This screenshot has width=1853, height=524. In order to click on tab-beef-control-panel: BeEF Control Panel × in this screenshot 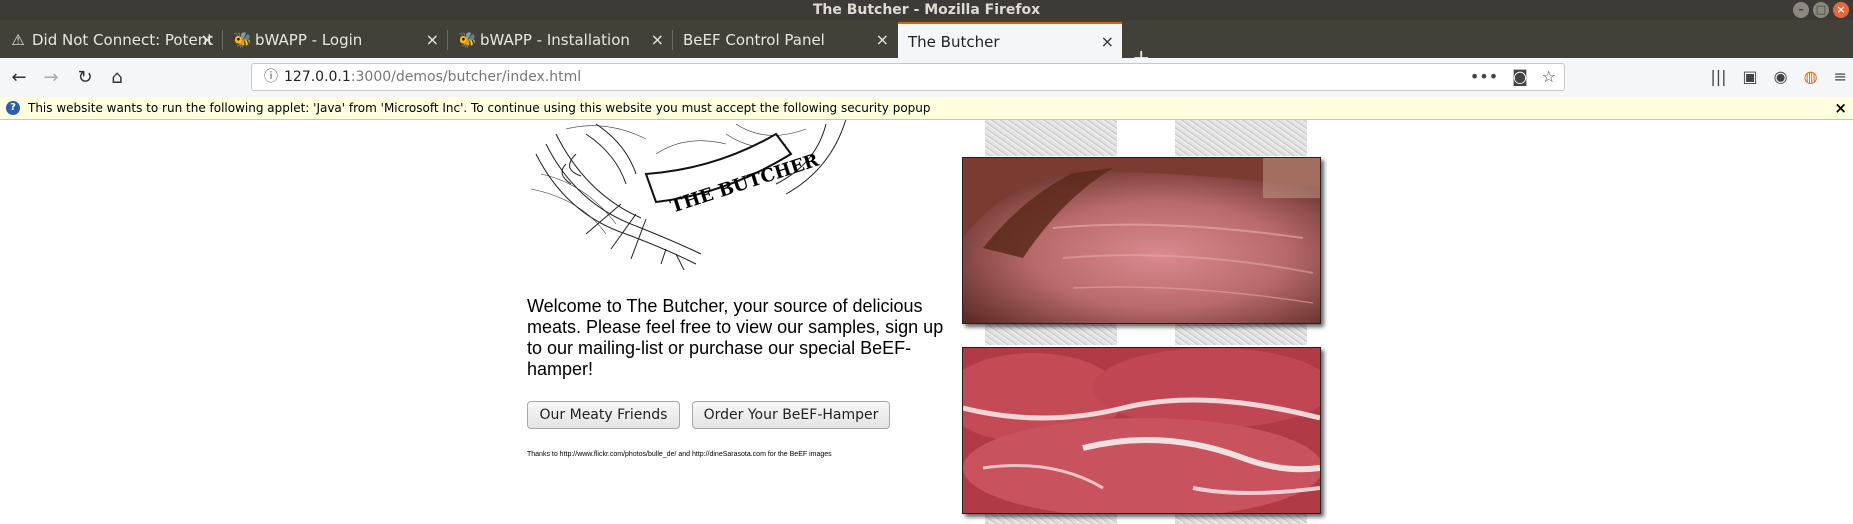, I will do `click(785, 40)`.